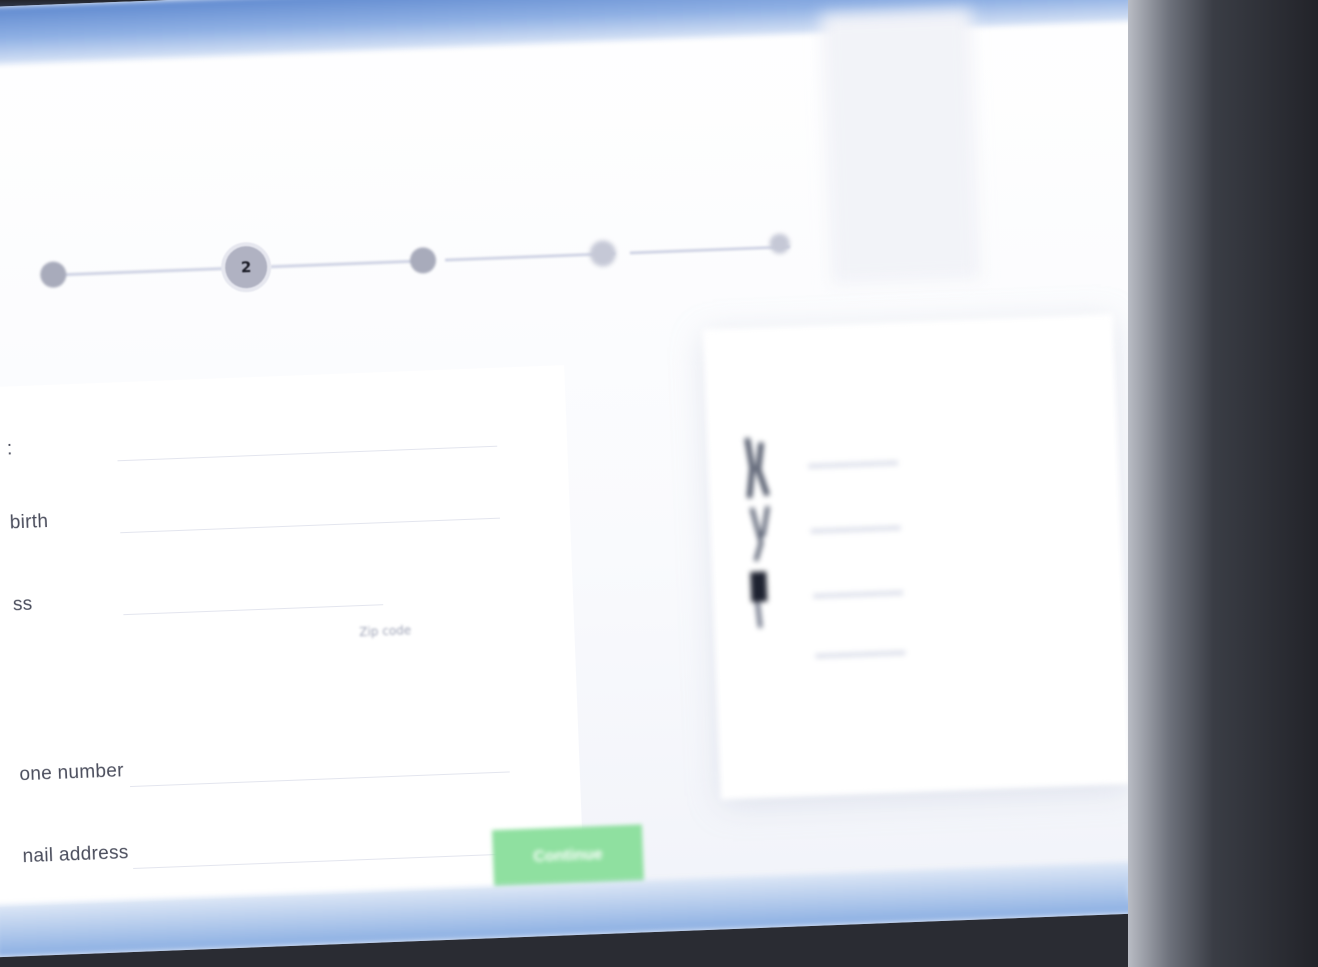  I want to click on step-2-active: 2, so click(246, 267).